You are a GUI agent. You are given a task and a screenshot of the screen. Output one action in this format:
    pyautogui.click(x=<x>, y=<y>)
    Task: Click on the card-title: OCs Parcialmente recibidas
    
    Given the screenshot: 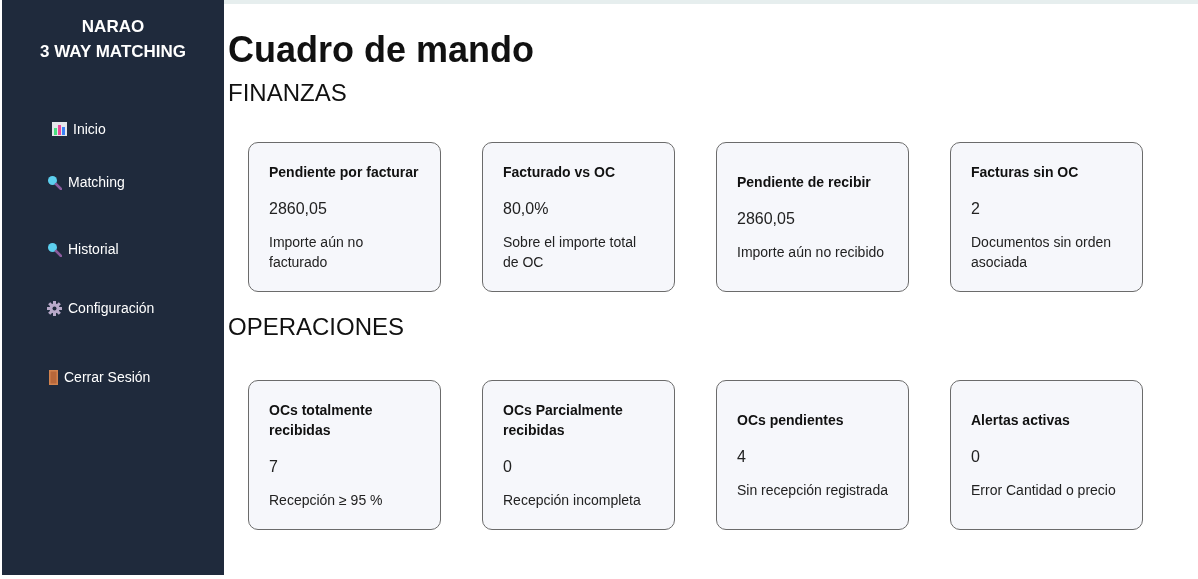 What is the action you would take?
    pyautogui.click(x=563, y=420)
    